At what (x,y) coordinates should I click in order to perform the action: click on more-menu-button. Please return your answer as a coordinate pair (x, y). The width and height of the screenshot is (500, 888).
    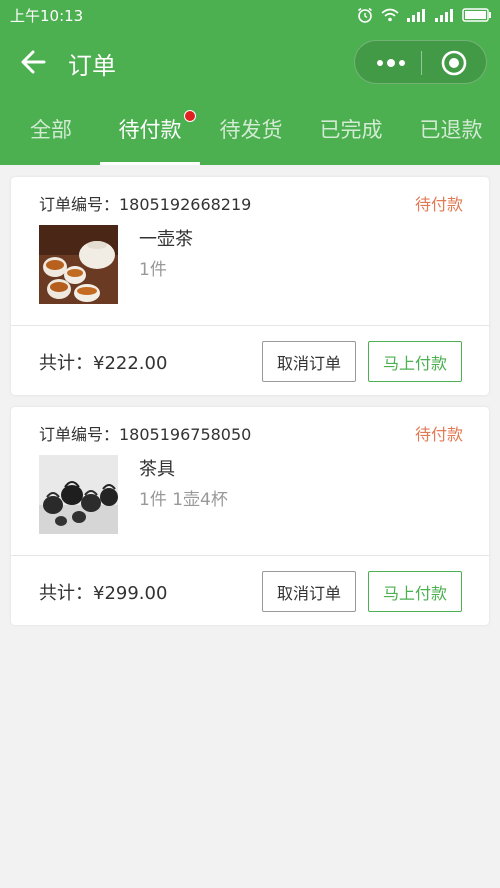
    Looking at the image, I should click on (391, 63).